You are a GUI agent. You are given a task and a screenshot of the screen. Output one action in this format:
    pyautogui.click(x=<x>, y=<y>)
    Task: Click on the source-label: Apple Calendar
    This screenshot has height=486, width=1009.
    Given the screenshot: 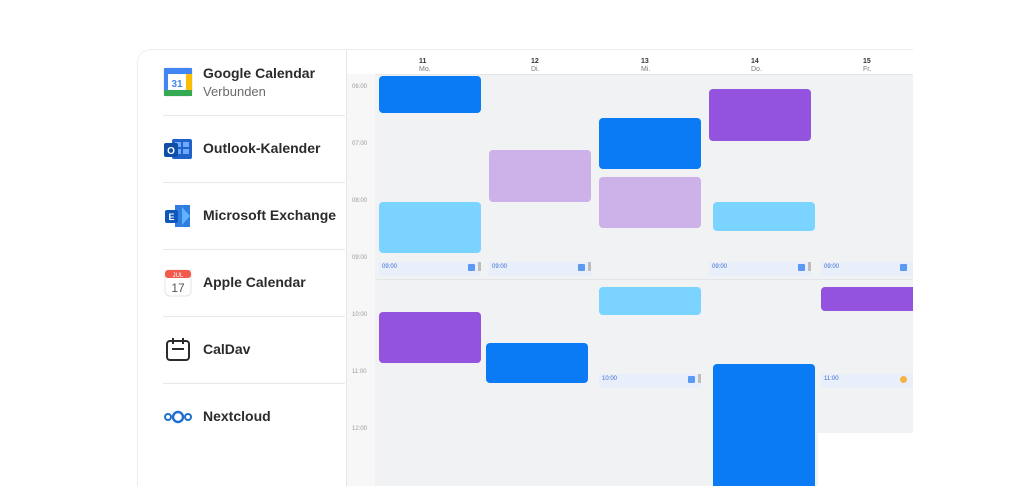 What is the action you would take?
    pyautogui.click(x=254, y=282)
    